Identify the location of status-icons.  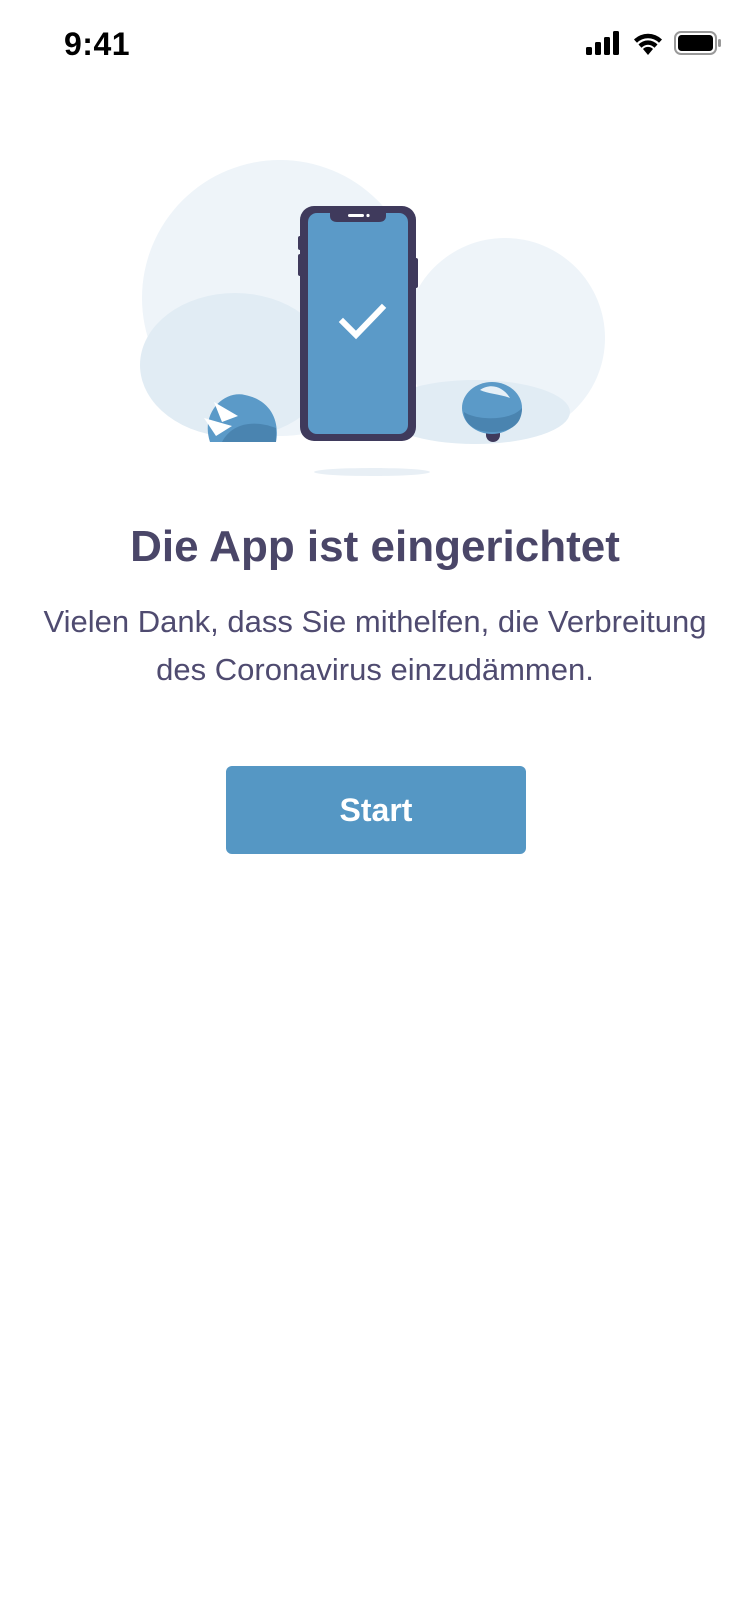
(654, 45).